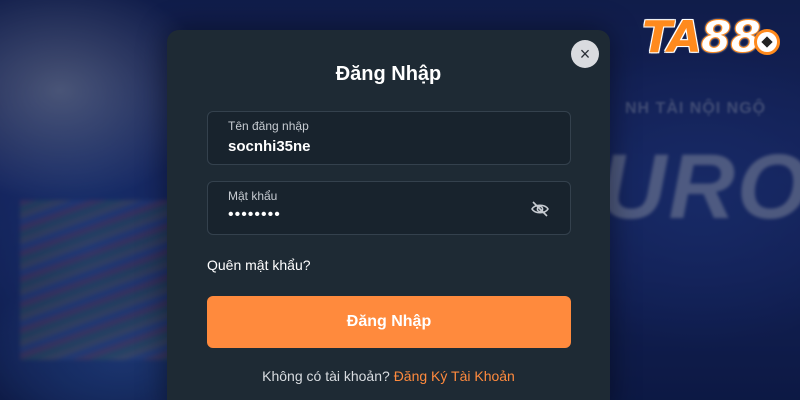 This screenshot has height=400, width=800. What do you see at coordinates (767, 41) in the screenshot?
I see `soccer-ball-icon` at bounding box center [767, 41].